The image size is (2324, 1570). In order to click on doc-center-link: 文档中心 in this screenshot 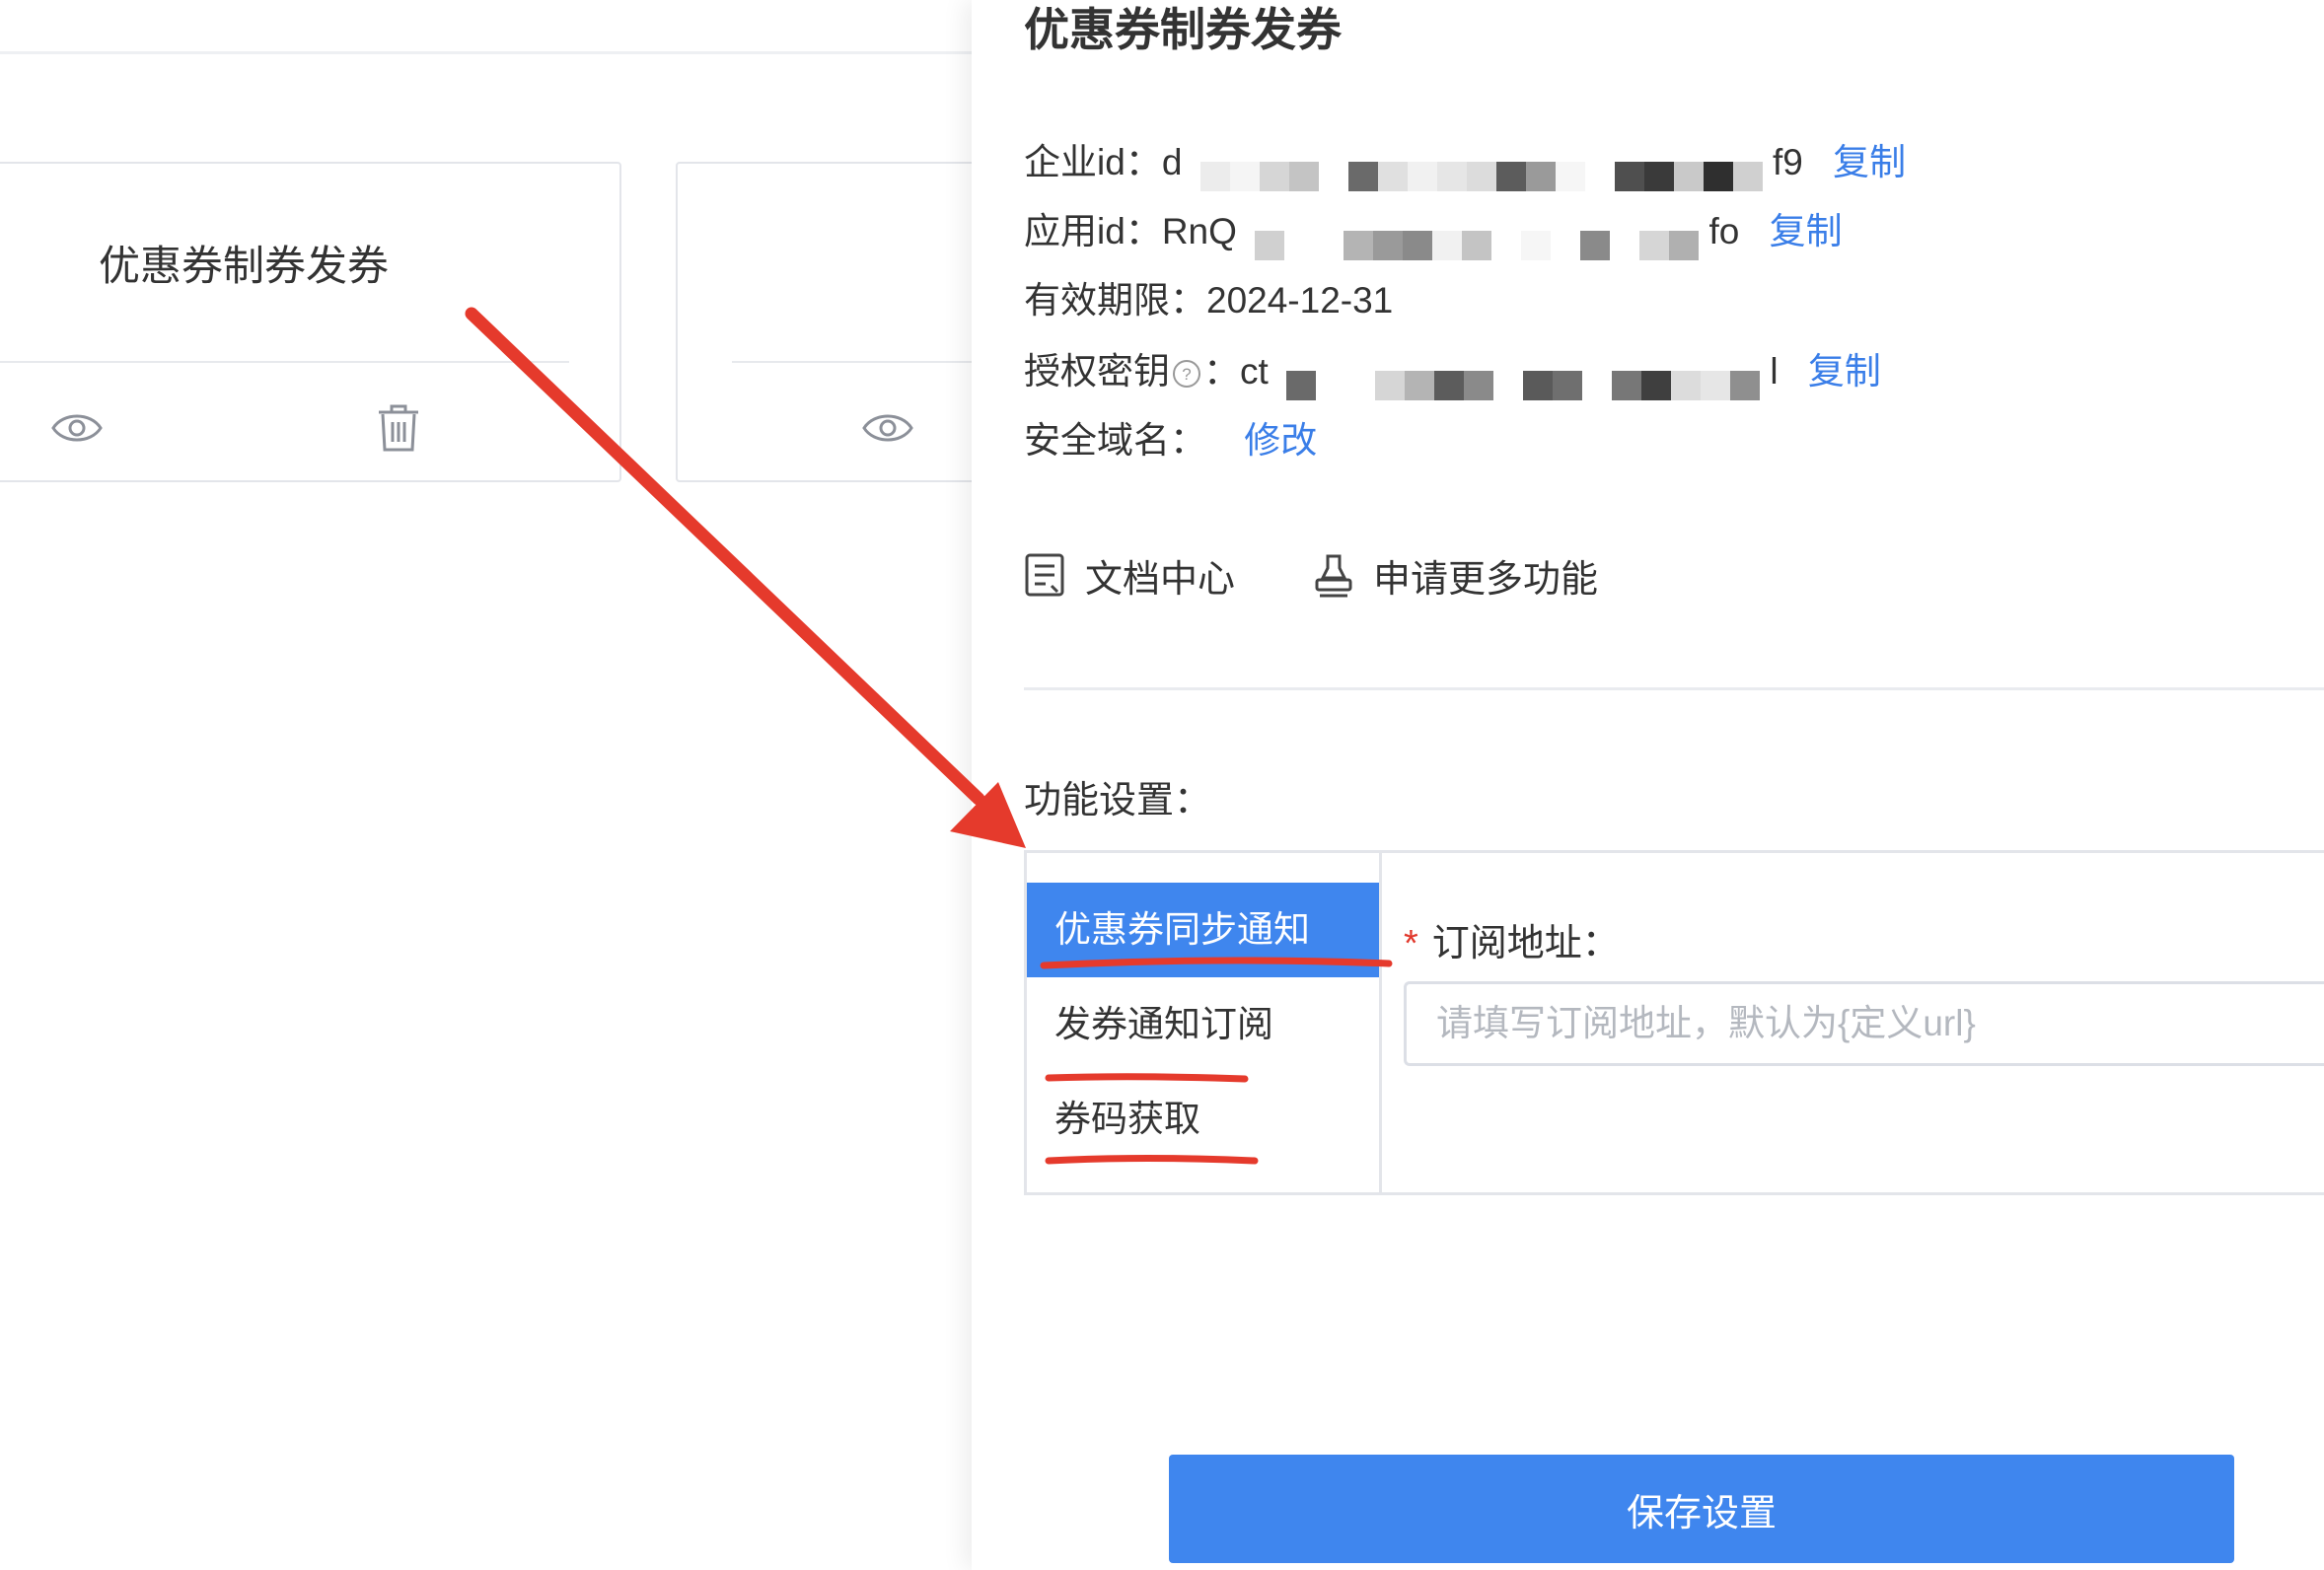, I will do `click(1129, 575)`.